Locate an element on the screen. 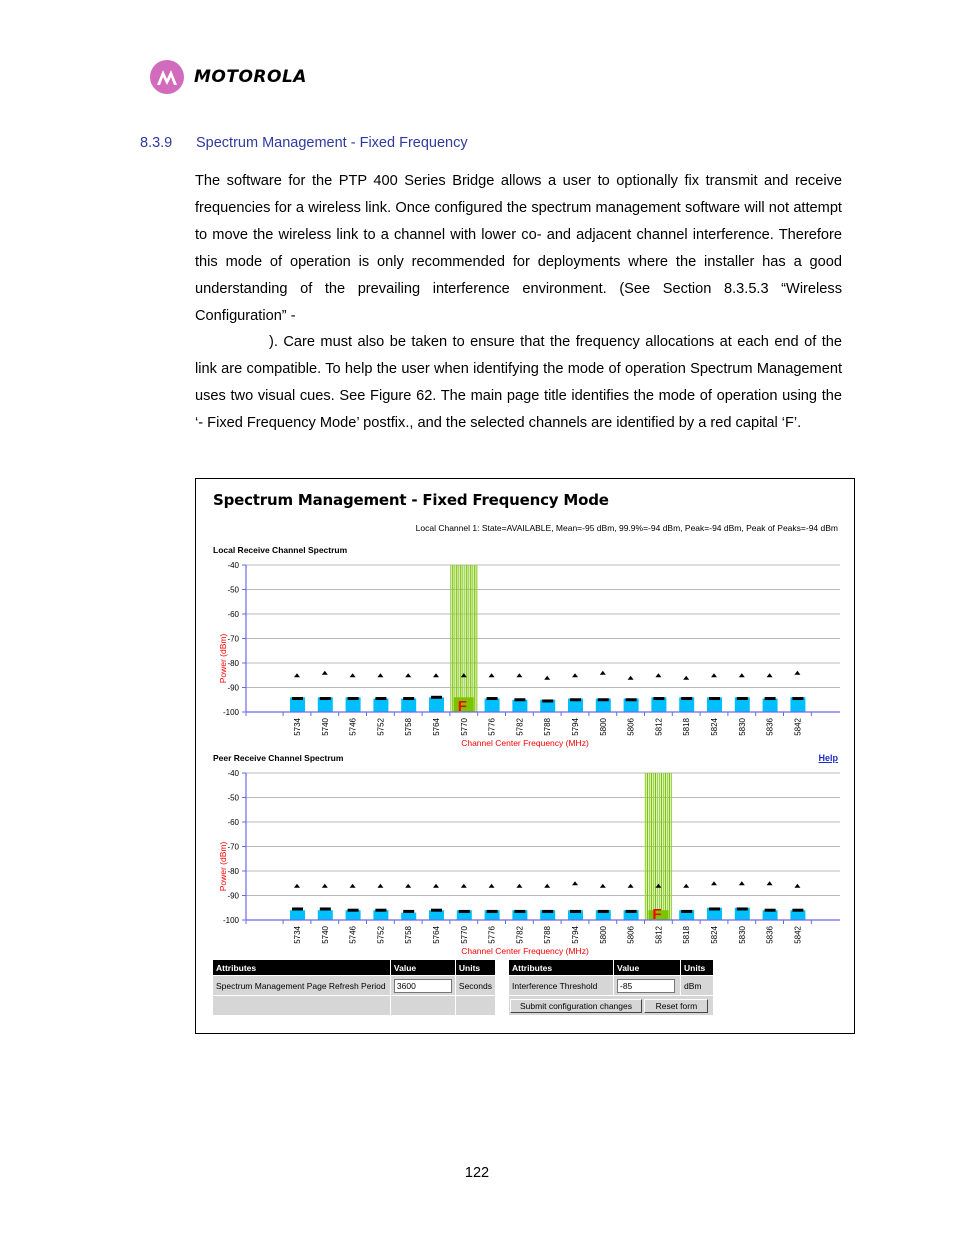 The image size is (954, 1235). attribute-label: Spectrum Management Page Refresh Period is located at coordinates (301, 985).